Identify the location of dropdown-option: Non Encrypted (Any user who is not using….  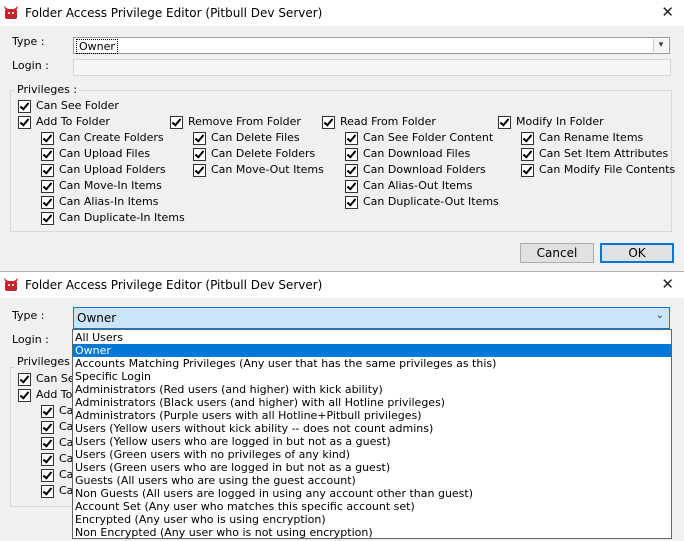
(372, 532).